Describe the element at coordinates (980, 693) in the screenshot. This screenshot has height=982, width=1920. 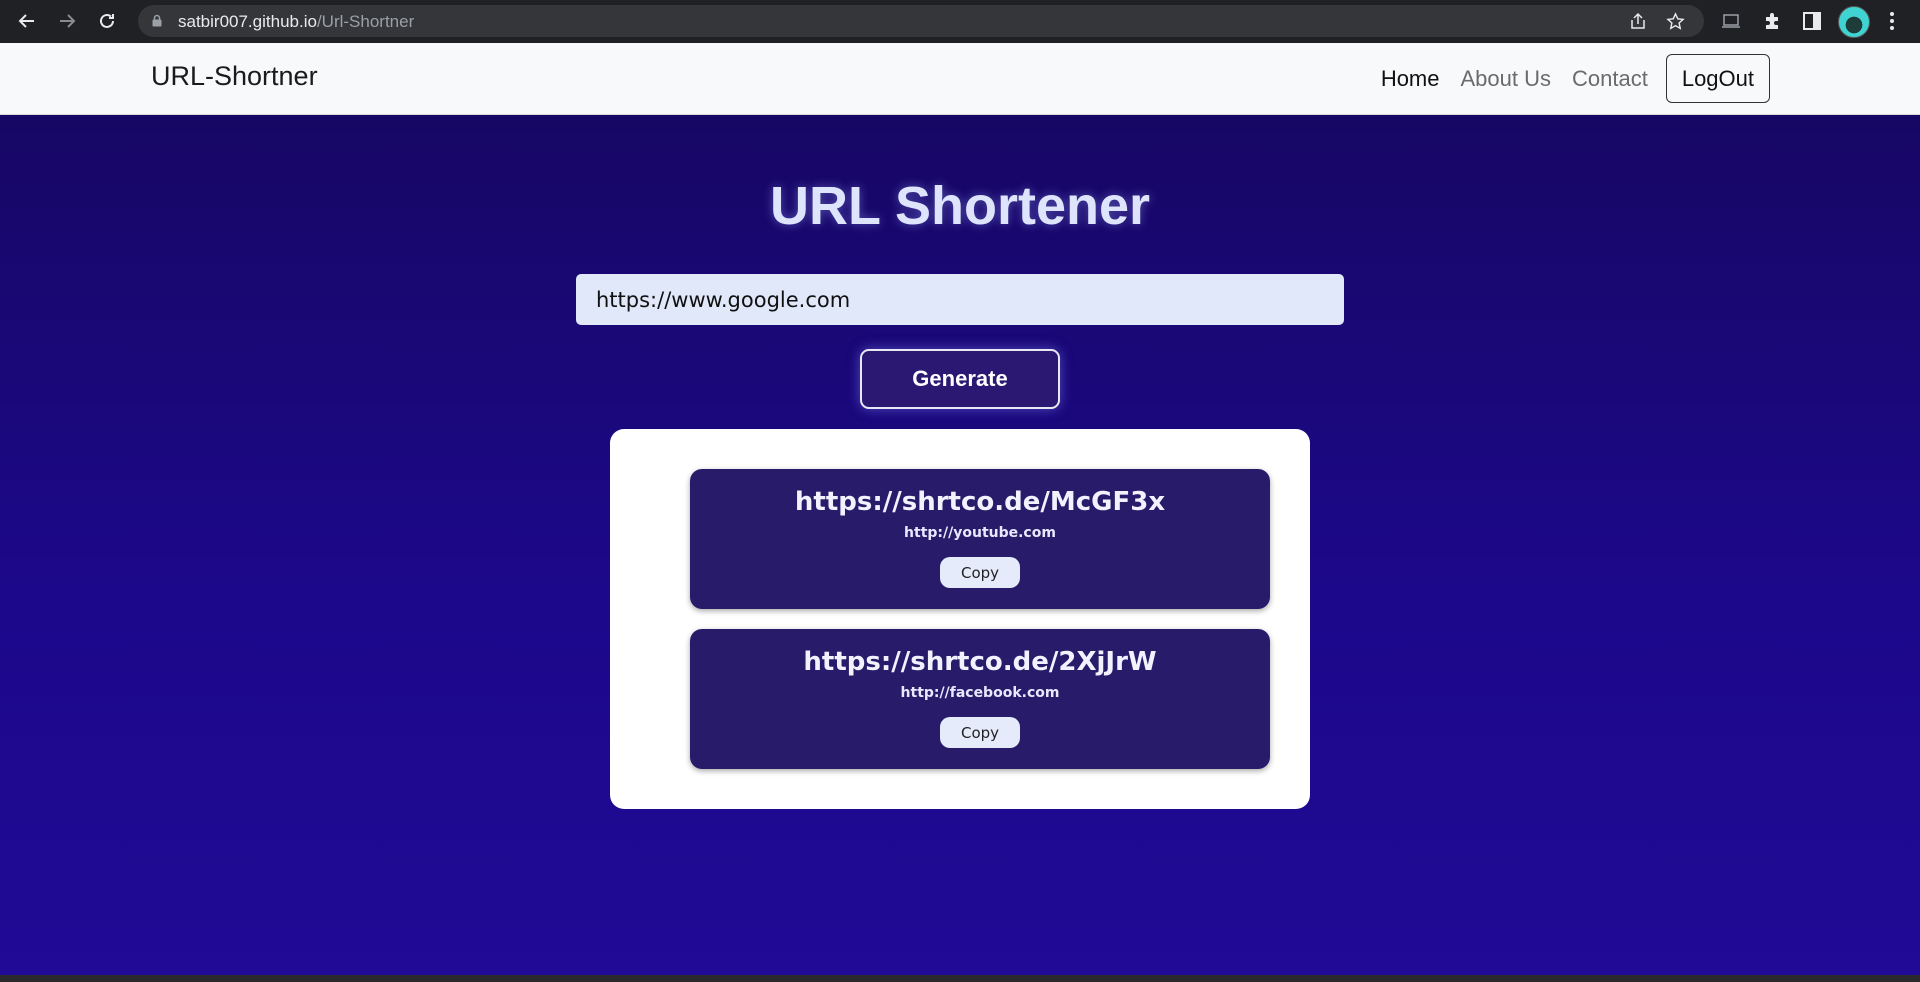
I see `original-url: http://facebook.com` at that location.